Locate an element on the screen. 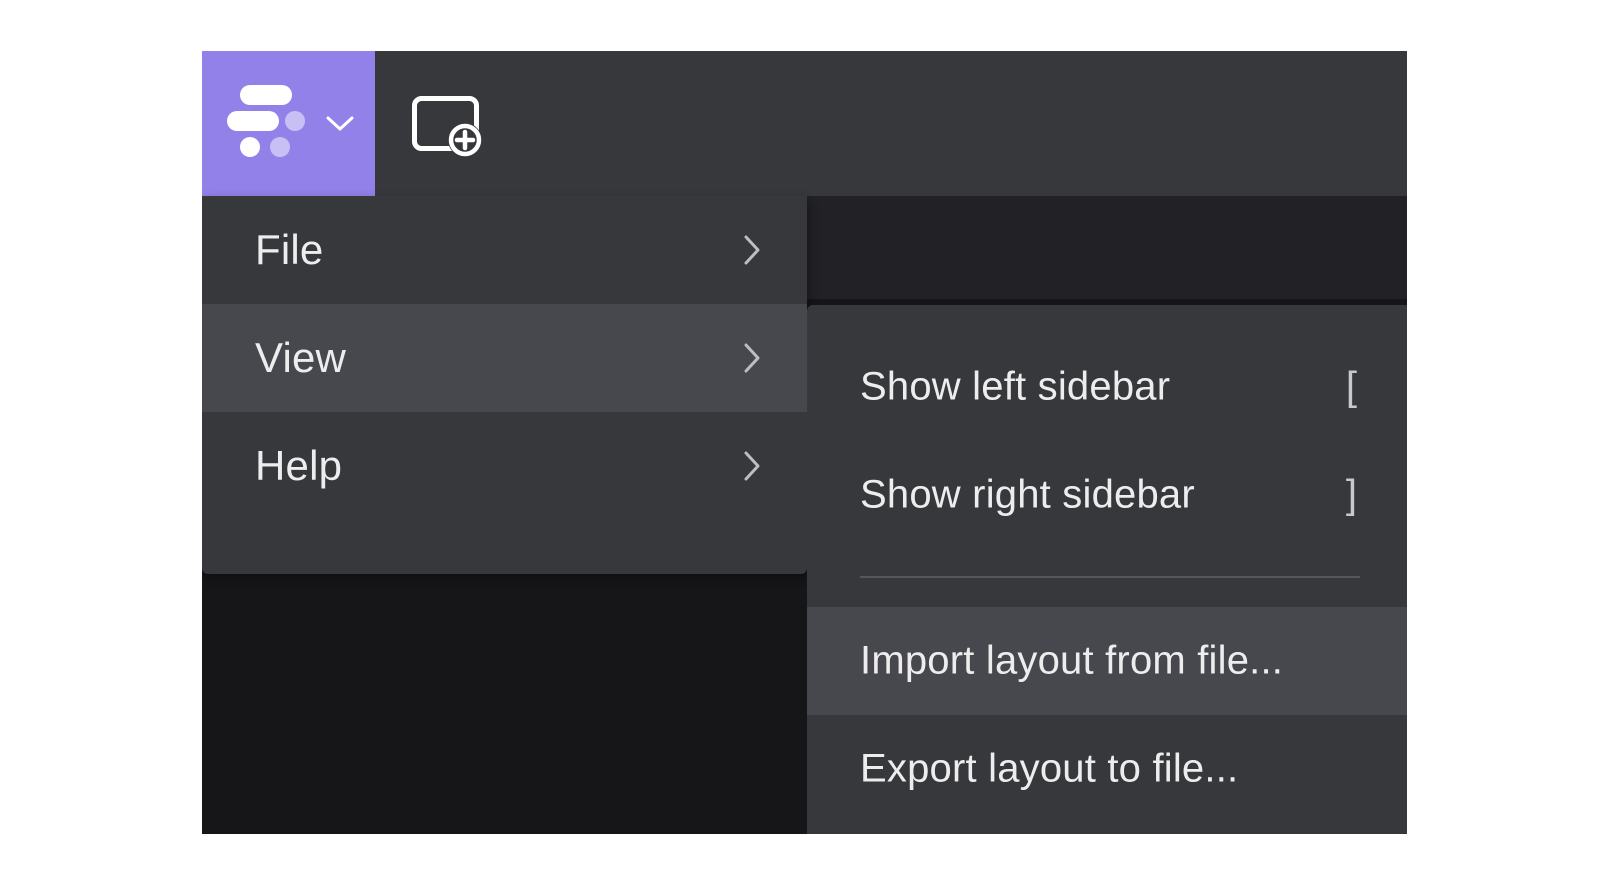  app-logo-icon is located at coordinates (266, 121).